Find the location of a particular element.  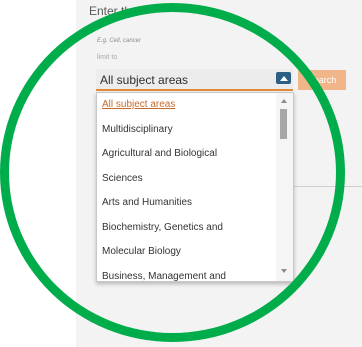

search-button: Search is located at coordinates (322, 80).